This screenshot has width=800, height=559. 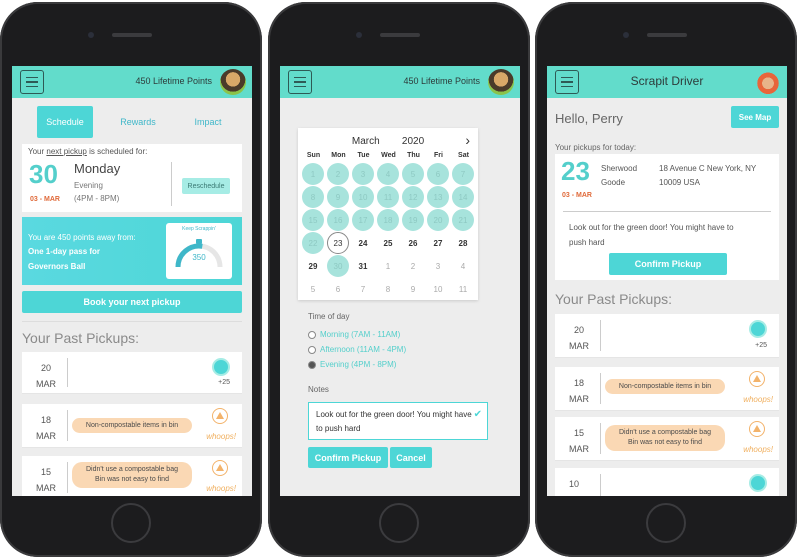 What do you see at coordinates (88, 151) in the screenshot?
I see `next-pickup-caption: Your next pickup is scheduled for:` at bounding box center [88, 151].